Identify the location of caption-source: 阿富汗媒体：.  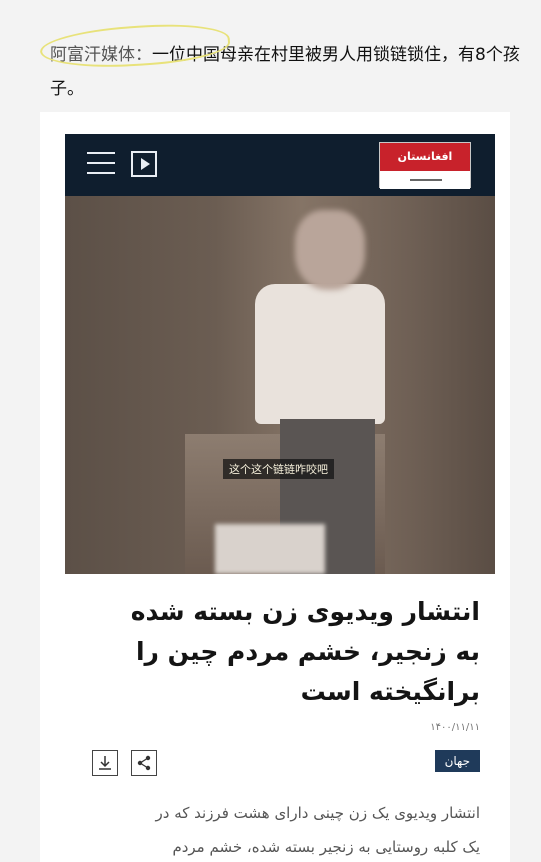
(101, 55).